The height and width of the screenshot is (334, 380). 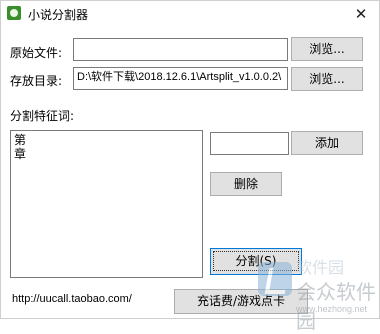 I want to click on source-file-field, so click(x=180, y=49).